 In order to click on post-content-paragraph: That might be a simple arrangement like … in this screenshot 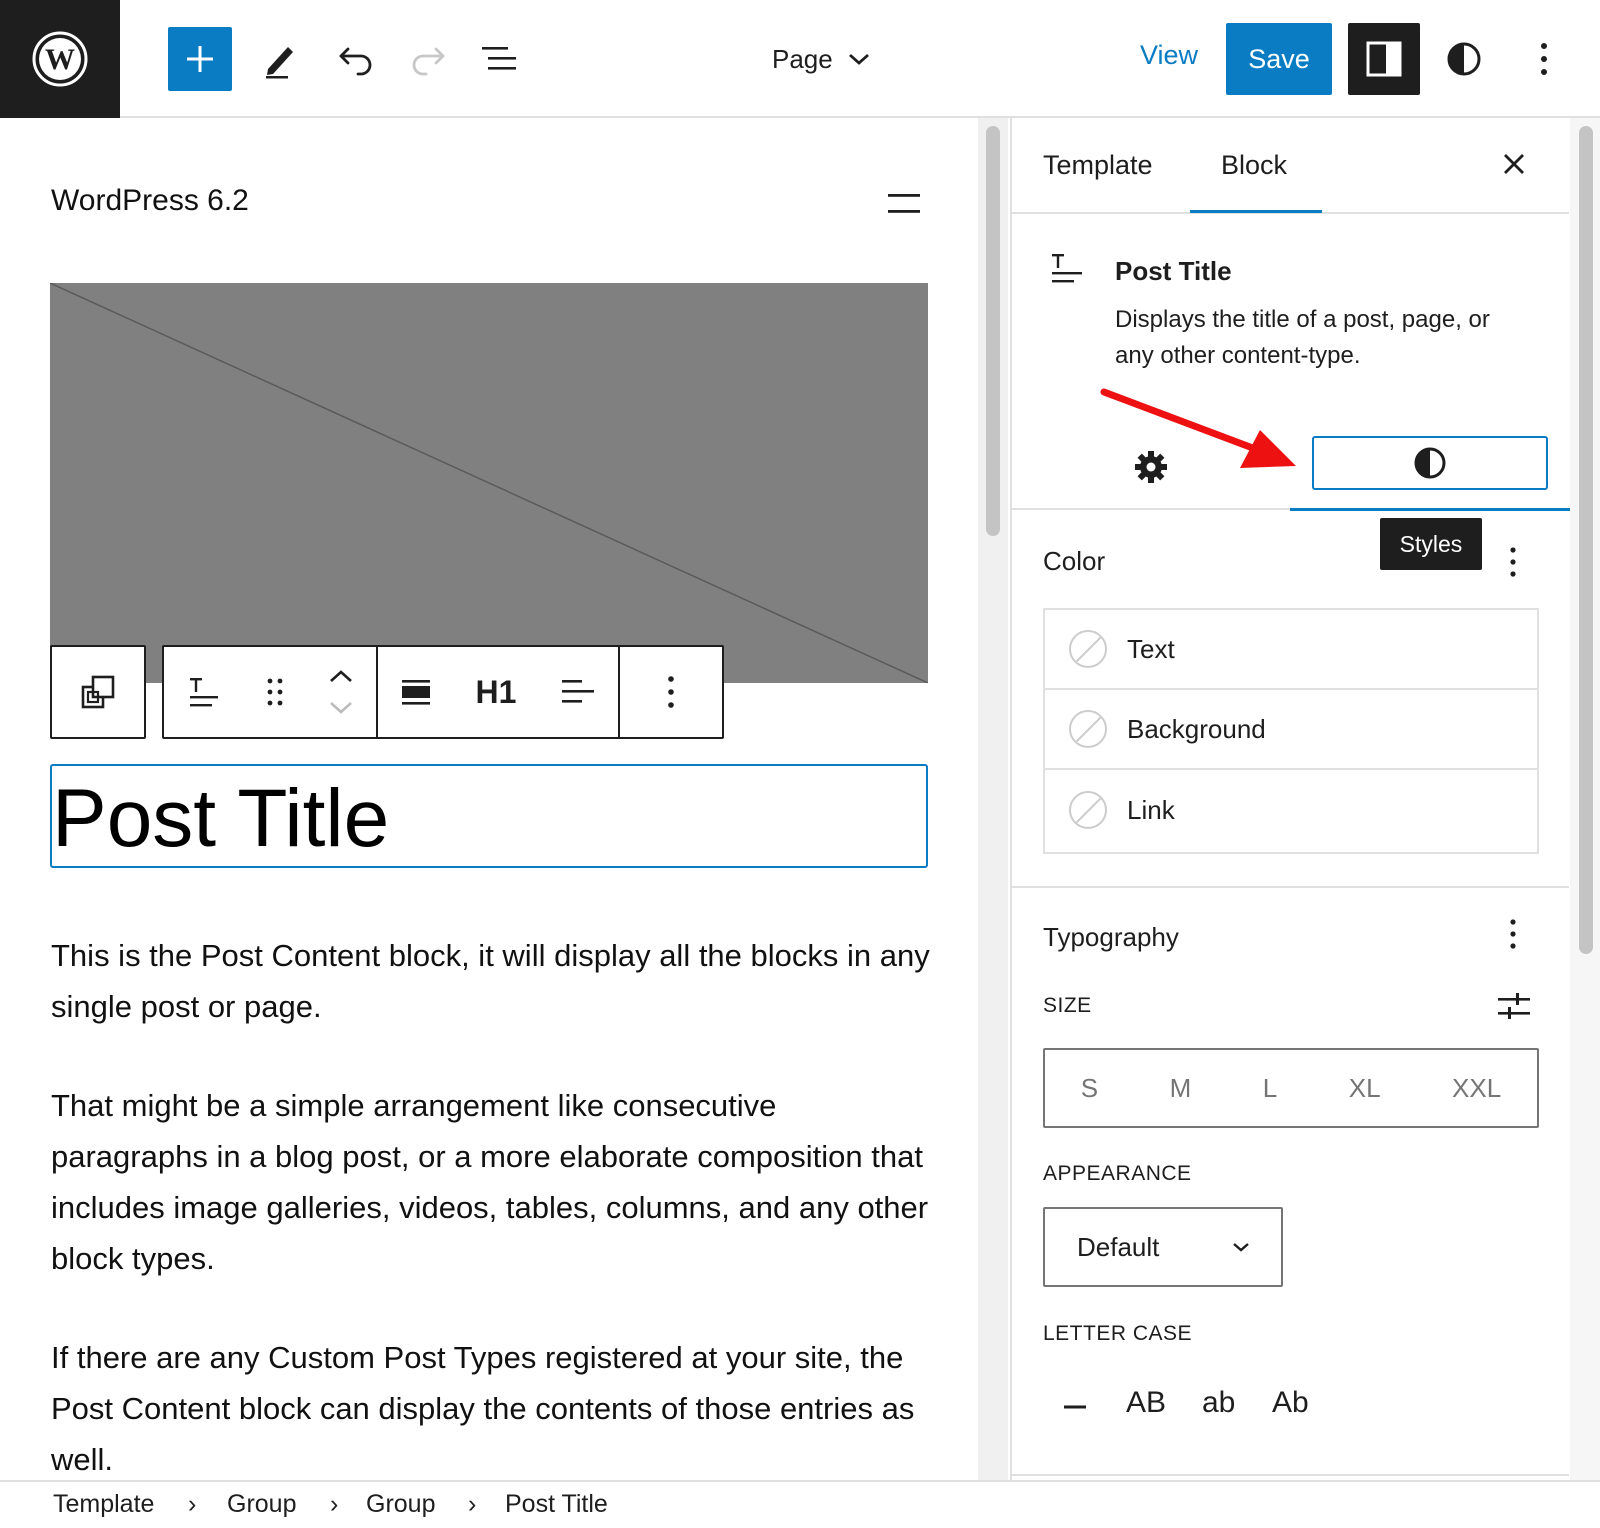, I will do `click(491, 1182)`.